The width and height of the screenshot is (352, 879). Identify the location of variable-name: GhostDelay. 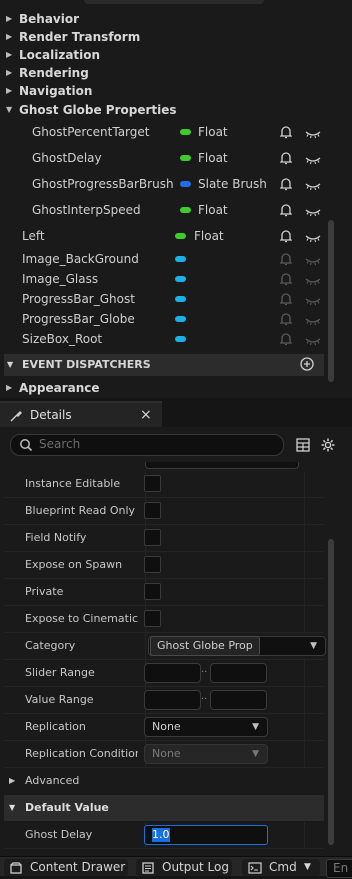
(67, 158).